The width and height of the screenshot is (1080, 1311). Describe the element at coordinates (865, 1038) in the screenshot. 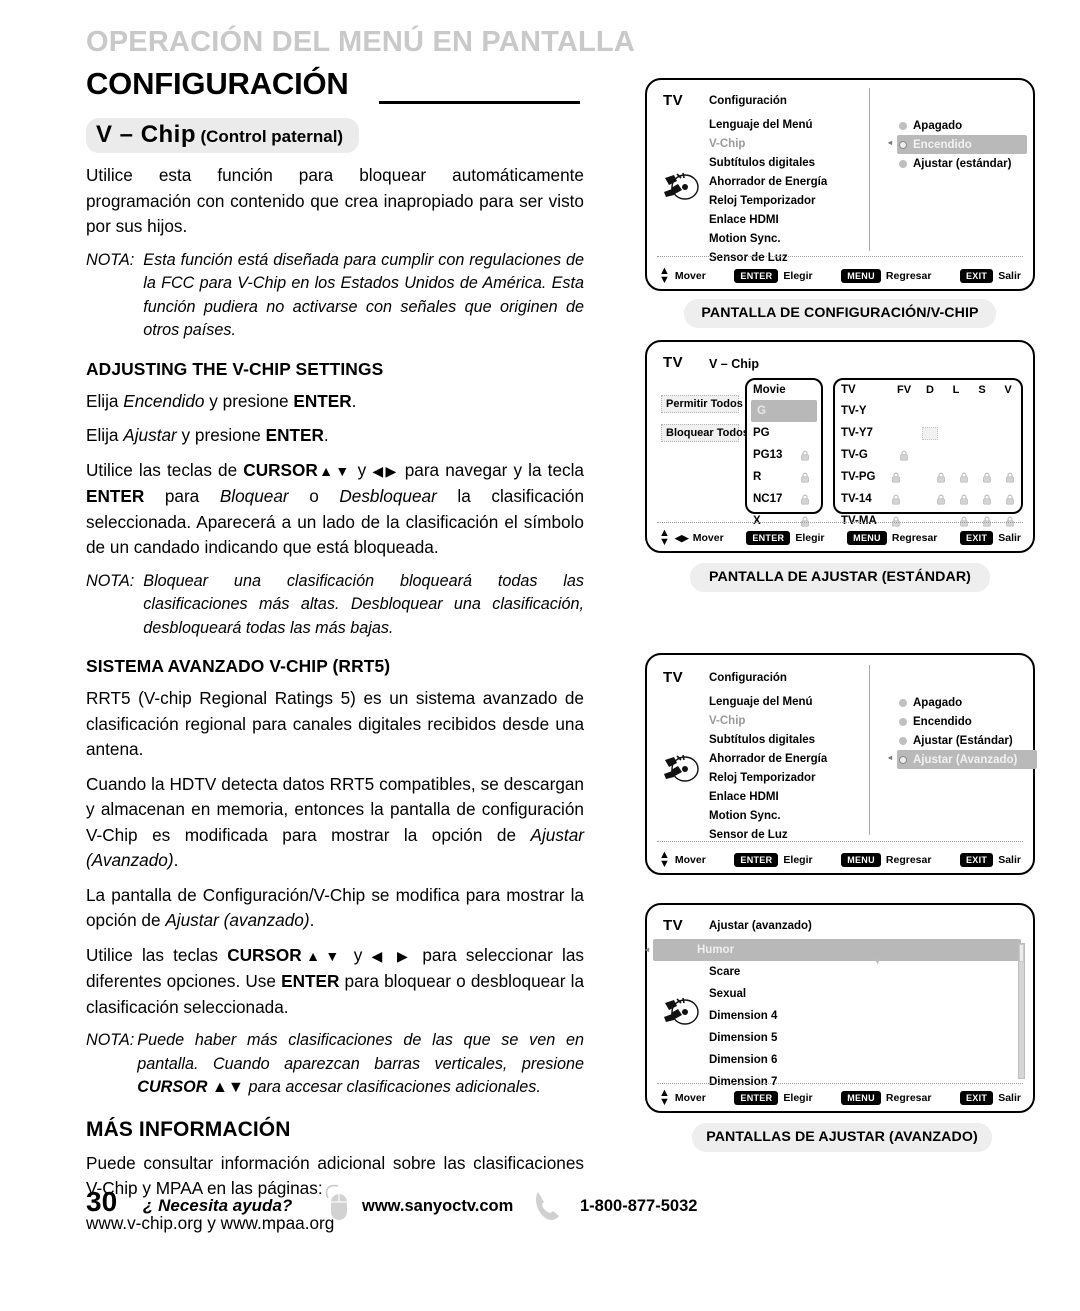

I see `adv-row-dimension-5: Dimension 5` at that location.